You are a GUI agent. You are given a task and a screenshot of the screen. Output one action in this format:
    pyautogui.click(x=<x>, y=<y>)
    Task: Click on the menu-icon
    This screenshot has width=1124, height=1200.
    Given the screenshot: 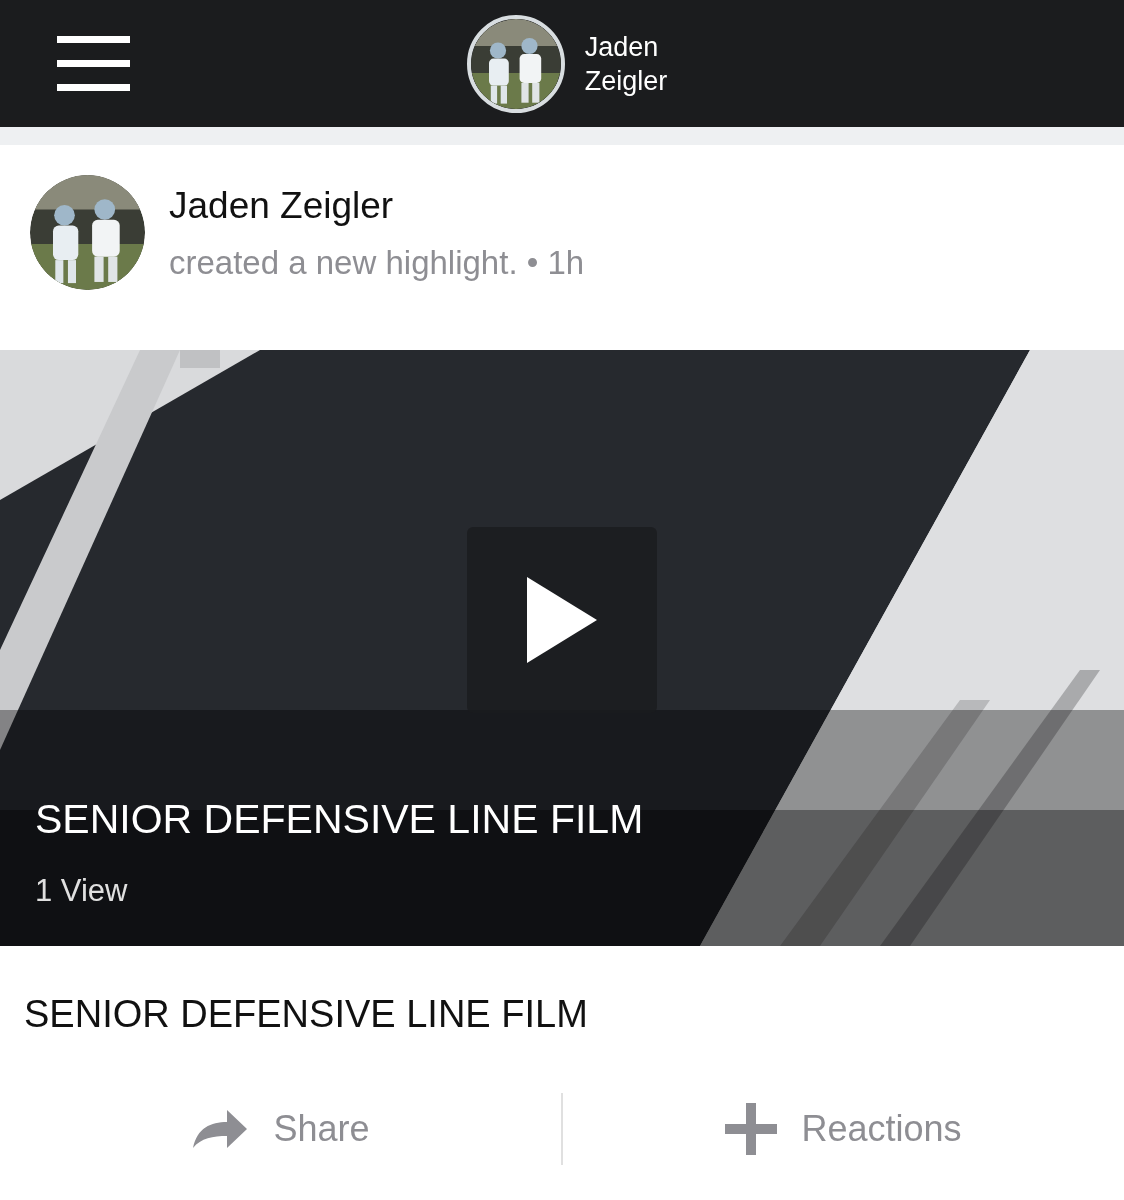 What is the action you would take?
    pyautogui.click(x=93, y=63)
    